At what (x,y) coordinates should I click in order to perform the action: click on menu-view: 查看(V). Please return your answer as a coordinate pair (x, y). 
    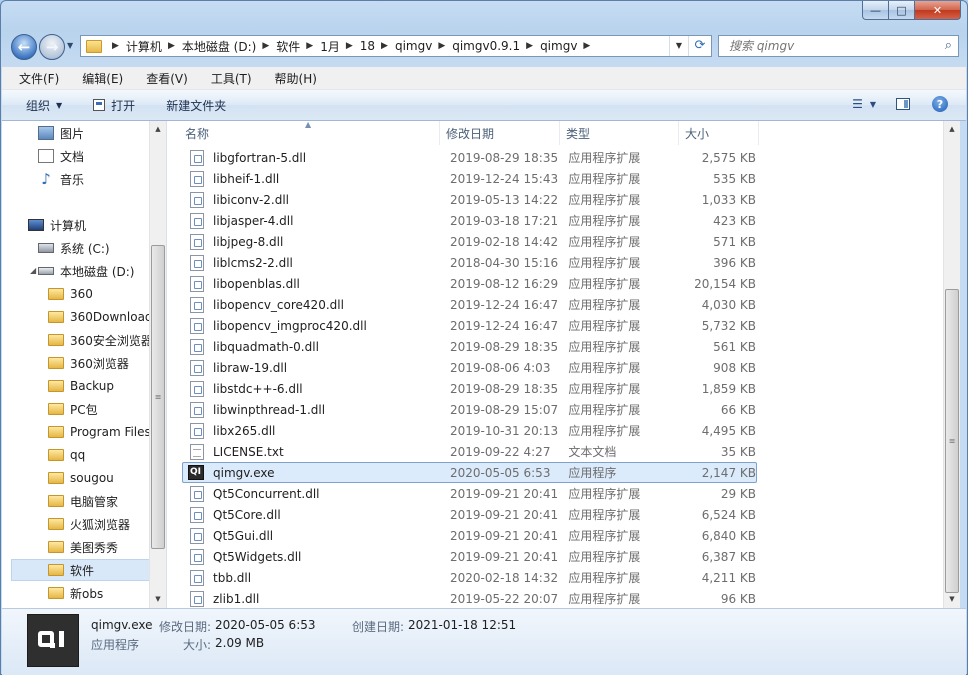
    Looking at the image, I should click on (161, 78).